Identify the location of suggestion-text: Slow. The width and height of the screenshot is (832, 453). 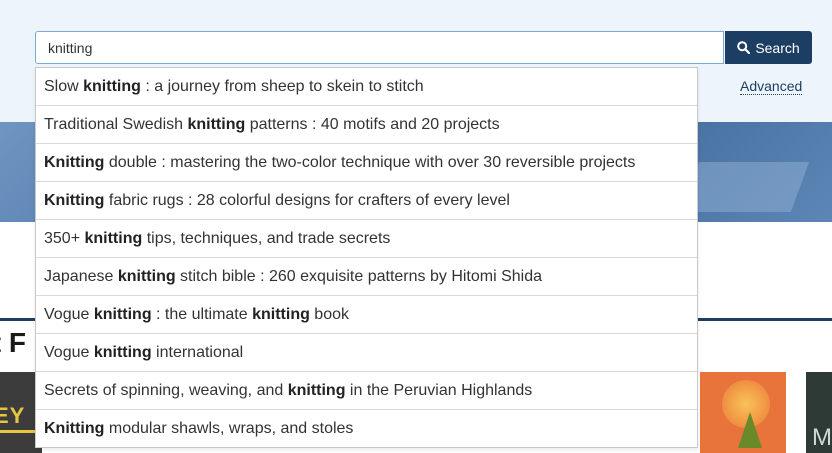
(64, 86).